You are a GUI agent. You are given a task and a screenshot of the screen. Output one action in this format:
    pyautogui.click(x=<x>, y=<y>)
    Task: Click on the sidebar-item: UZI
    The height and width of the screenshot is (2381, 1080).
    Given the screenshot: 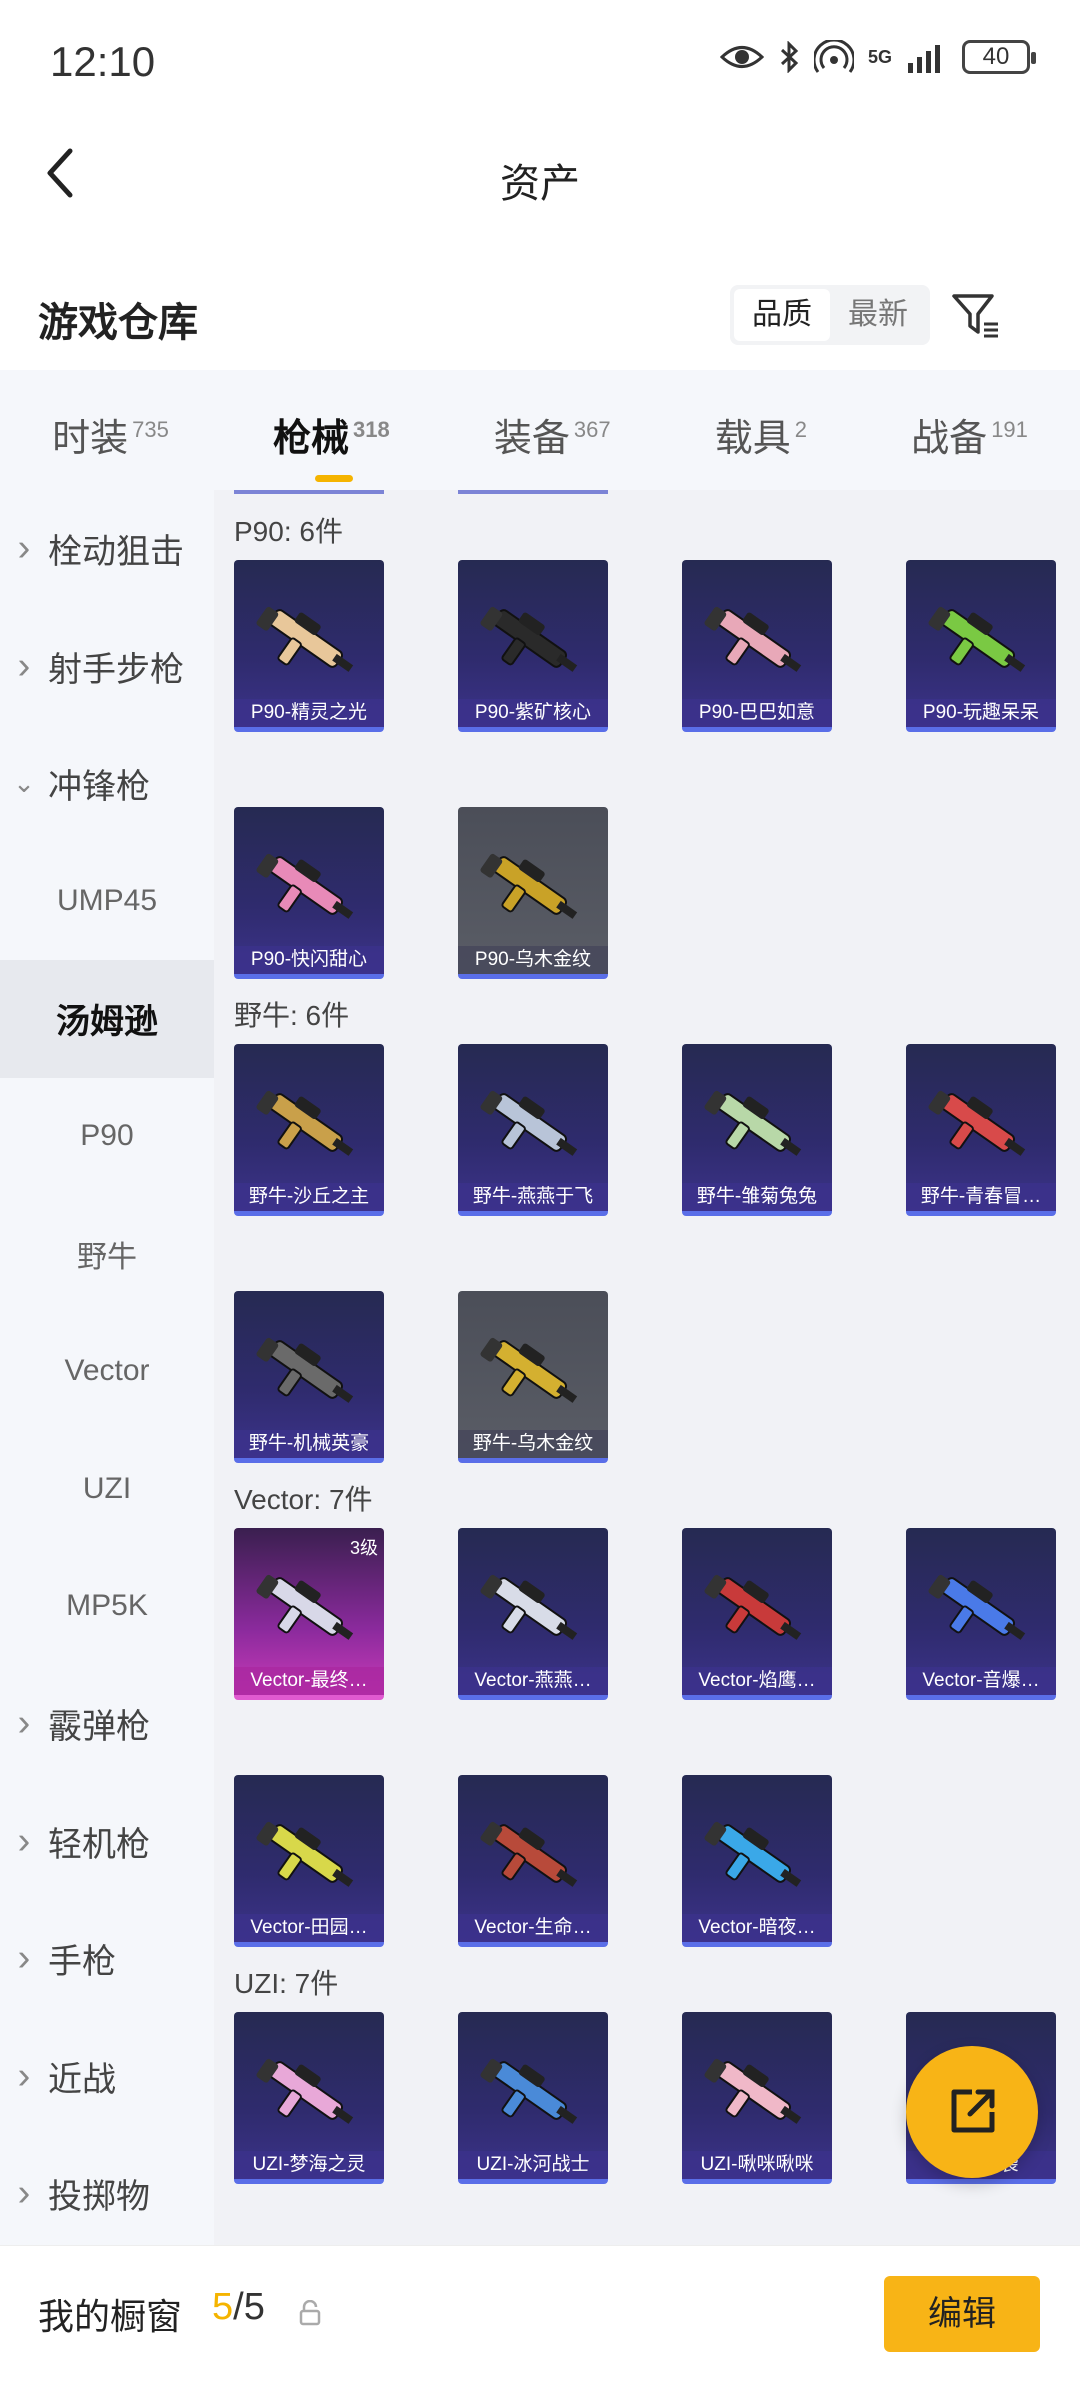 What is the action you would take?
    pyautogui.click(x=107, y=1489)
    